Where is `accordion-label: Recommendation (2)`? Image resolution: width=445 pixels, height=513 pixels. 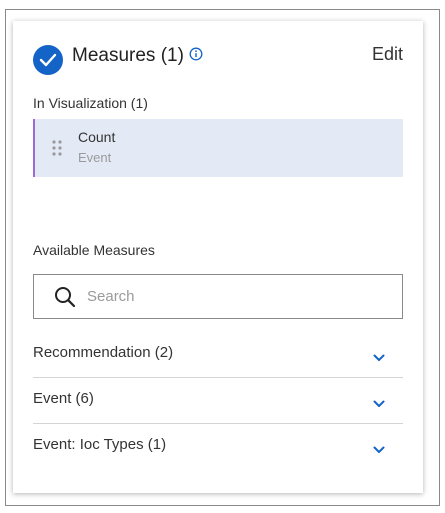 accordion-label: Recommendation (2) is located at coordinates (103, 352).